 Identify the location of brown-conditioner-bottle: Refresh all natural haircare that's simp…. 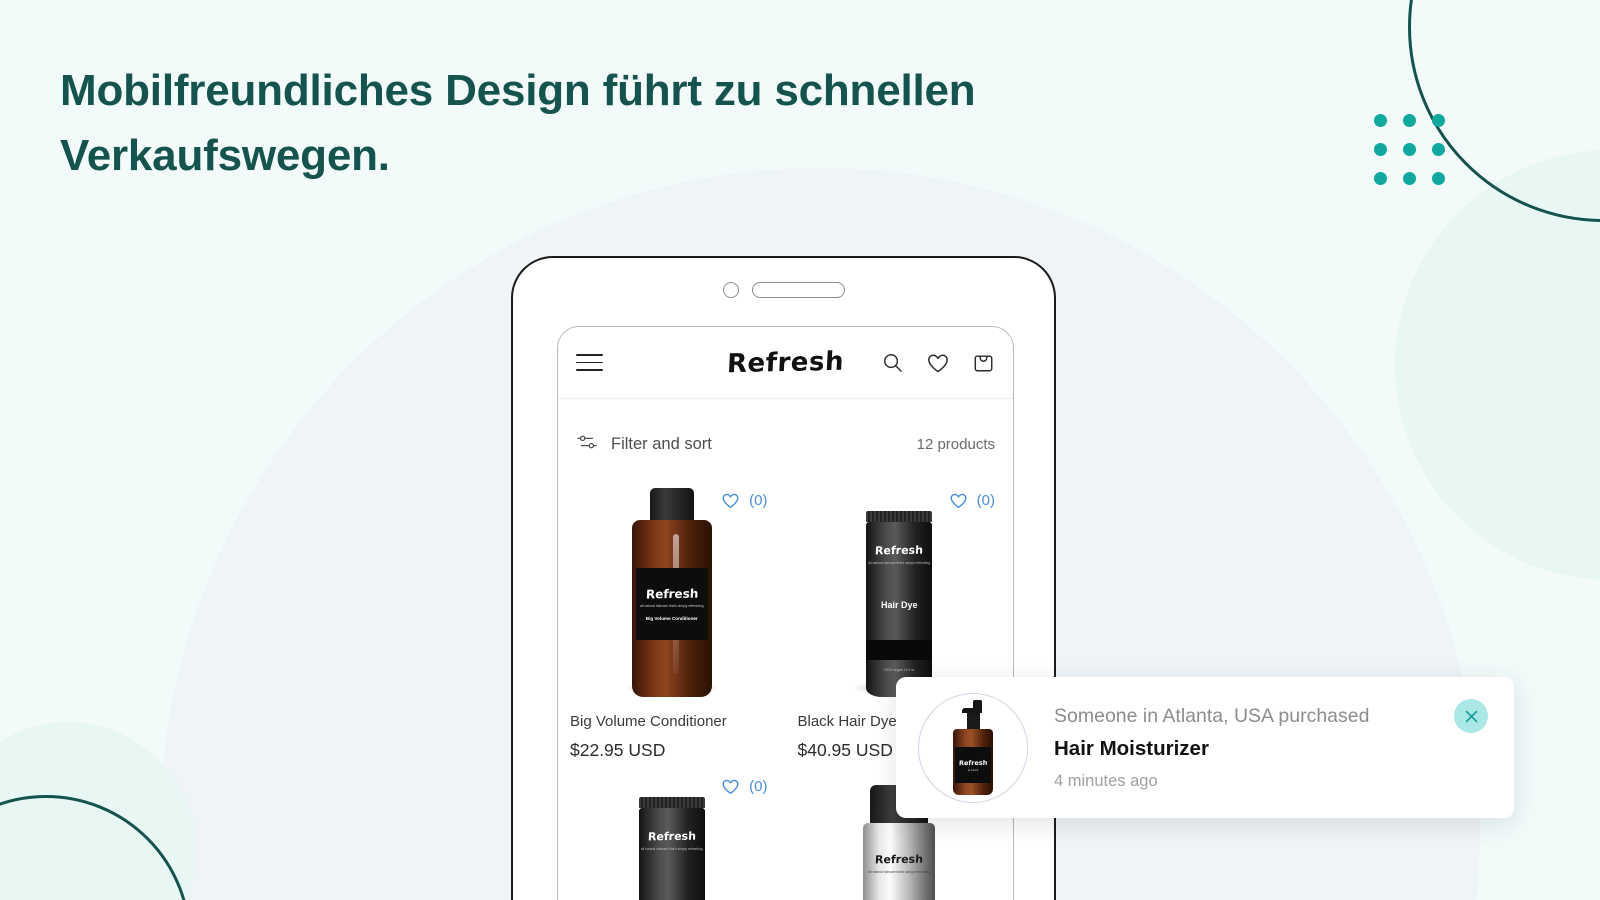
(671, 592).